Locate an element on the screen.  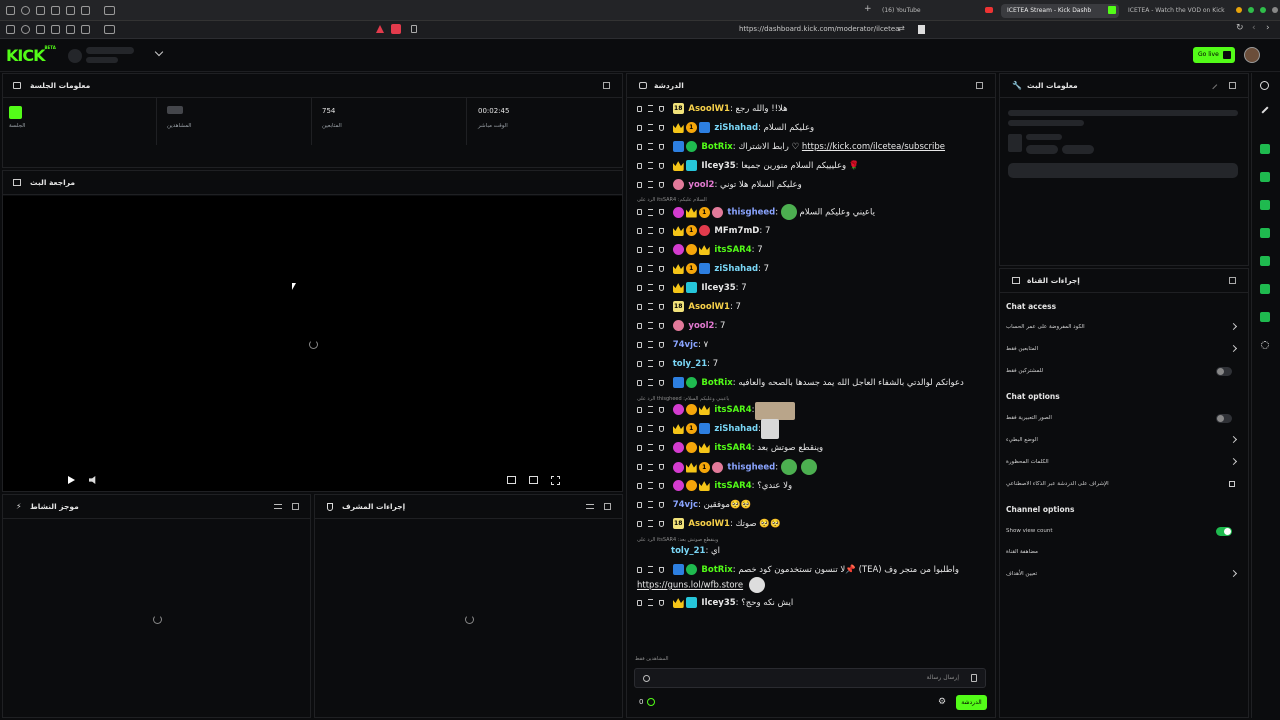
extensions-icon is located at coordinates (40, 29).